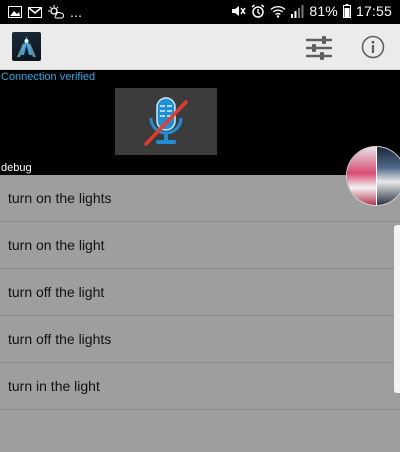 This screenshot has height=452, width=400. What do you see at coordinates (200, 198) in the screenshot?
I see `list-item: turn on the lights` at bounding box center [200, 198].